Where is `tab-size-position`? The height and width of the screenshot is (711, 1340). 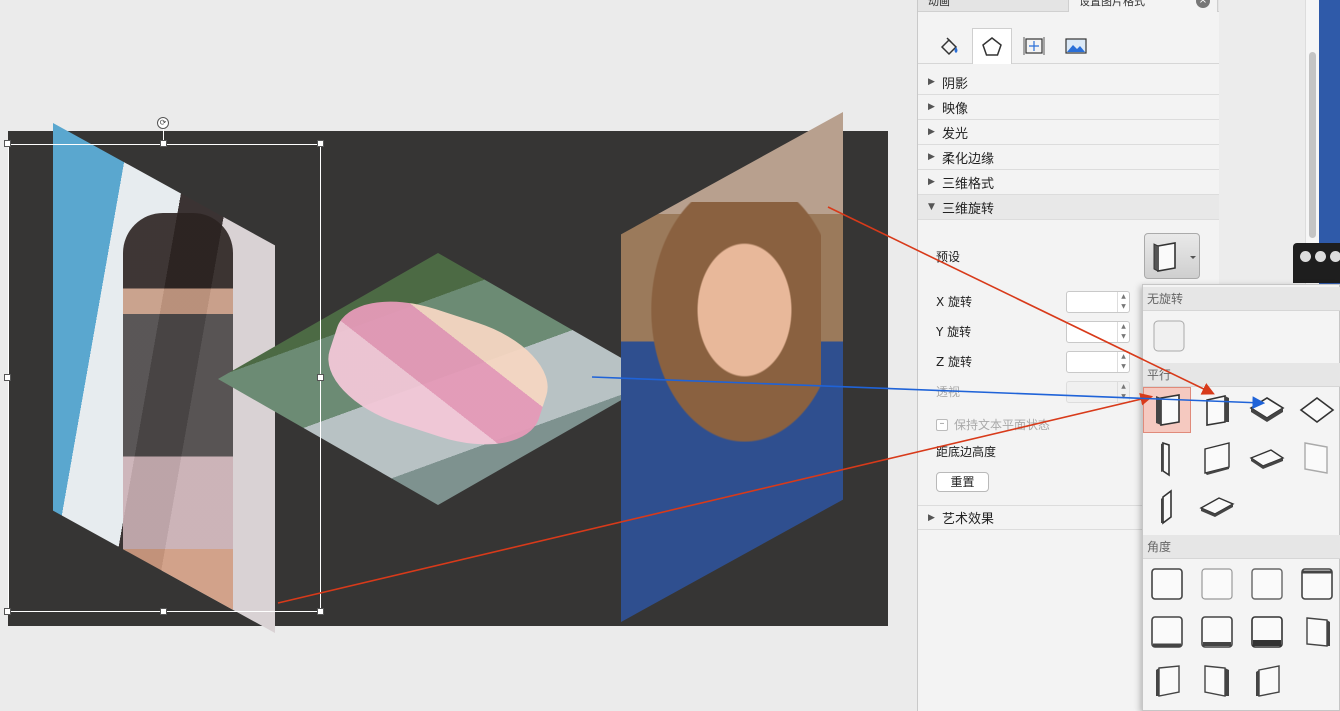 tab-size-position is located at coordinates (1034, 46).